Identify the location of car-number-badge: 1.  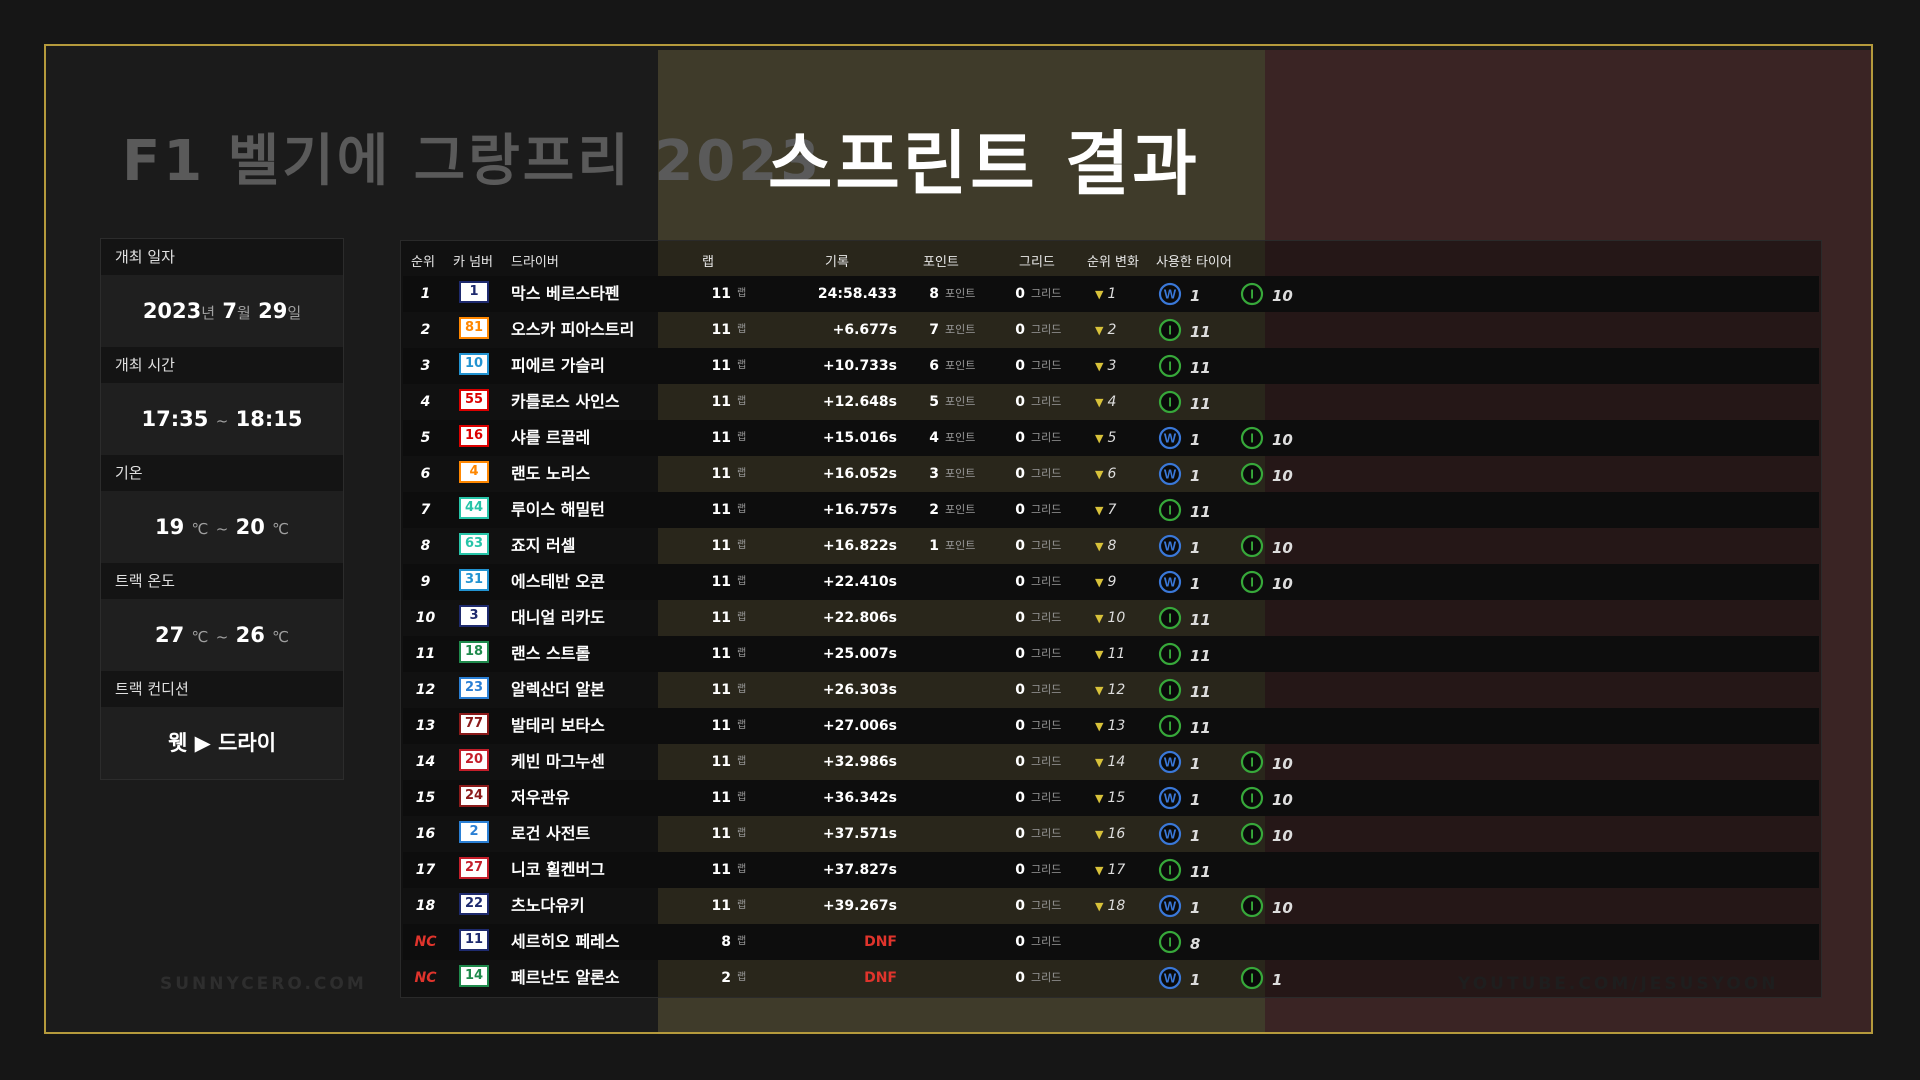
(474, 292).